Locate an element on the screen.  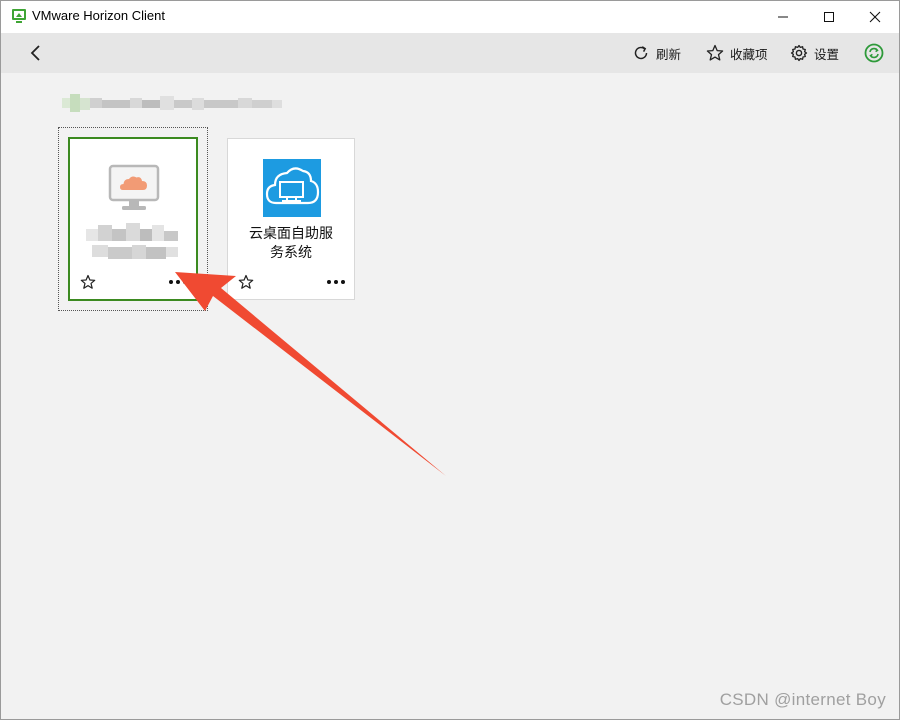
settings-label: 设置 is located at coordinates (827, 54).